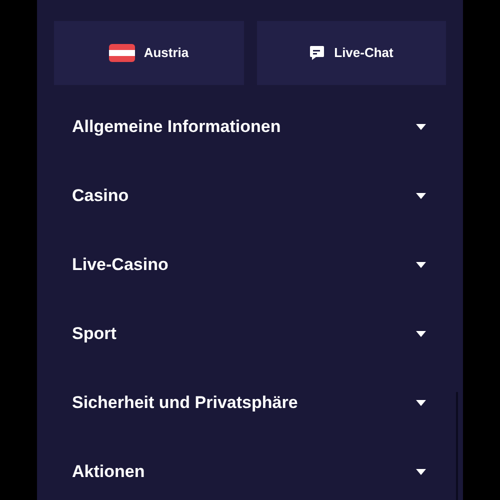  I want to click on accordion-header: Allgemeine Informationen, so click(249, 126).